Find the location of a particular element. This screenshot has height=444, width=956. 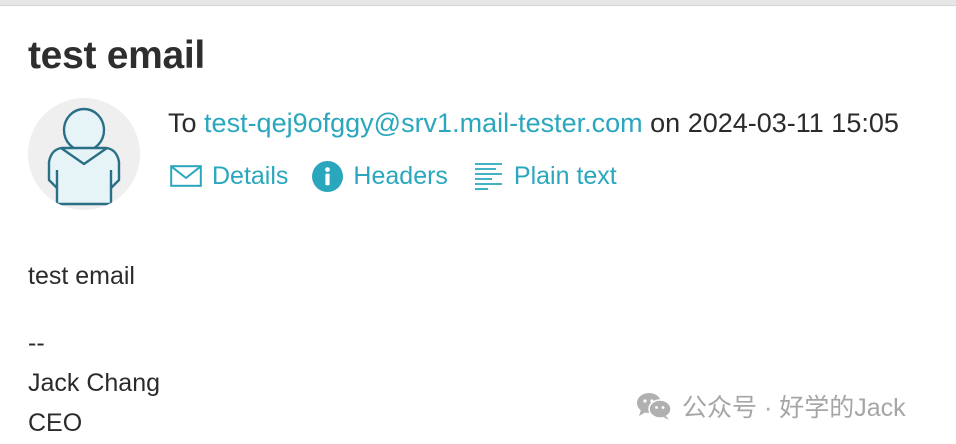

user-avatar-icon is located at coordinates (84, 156).